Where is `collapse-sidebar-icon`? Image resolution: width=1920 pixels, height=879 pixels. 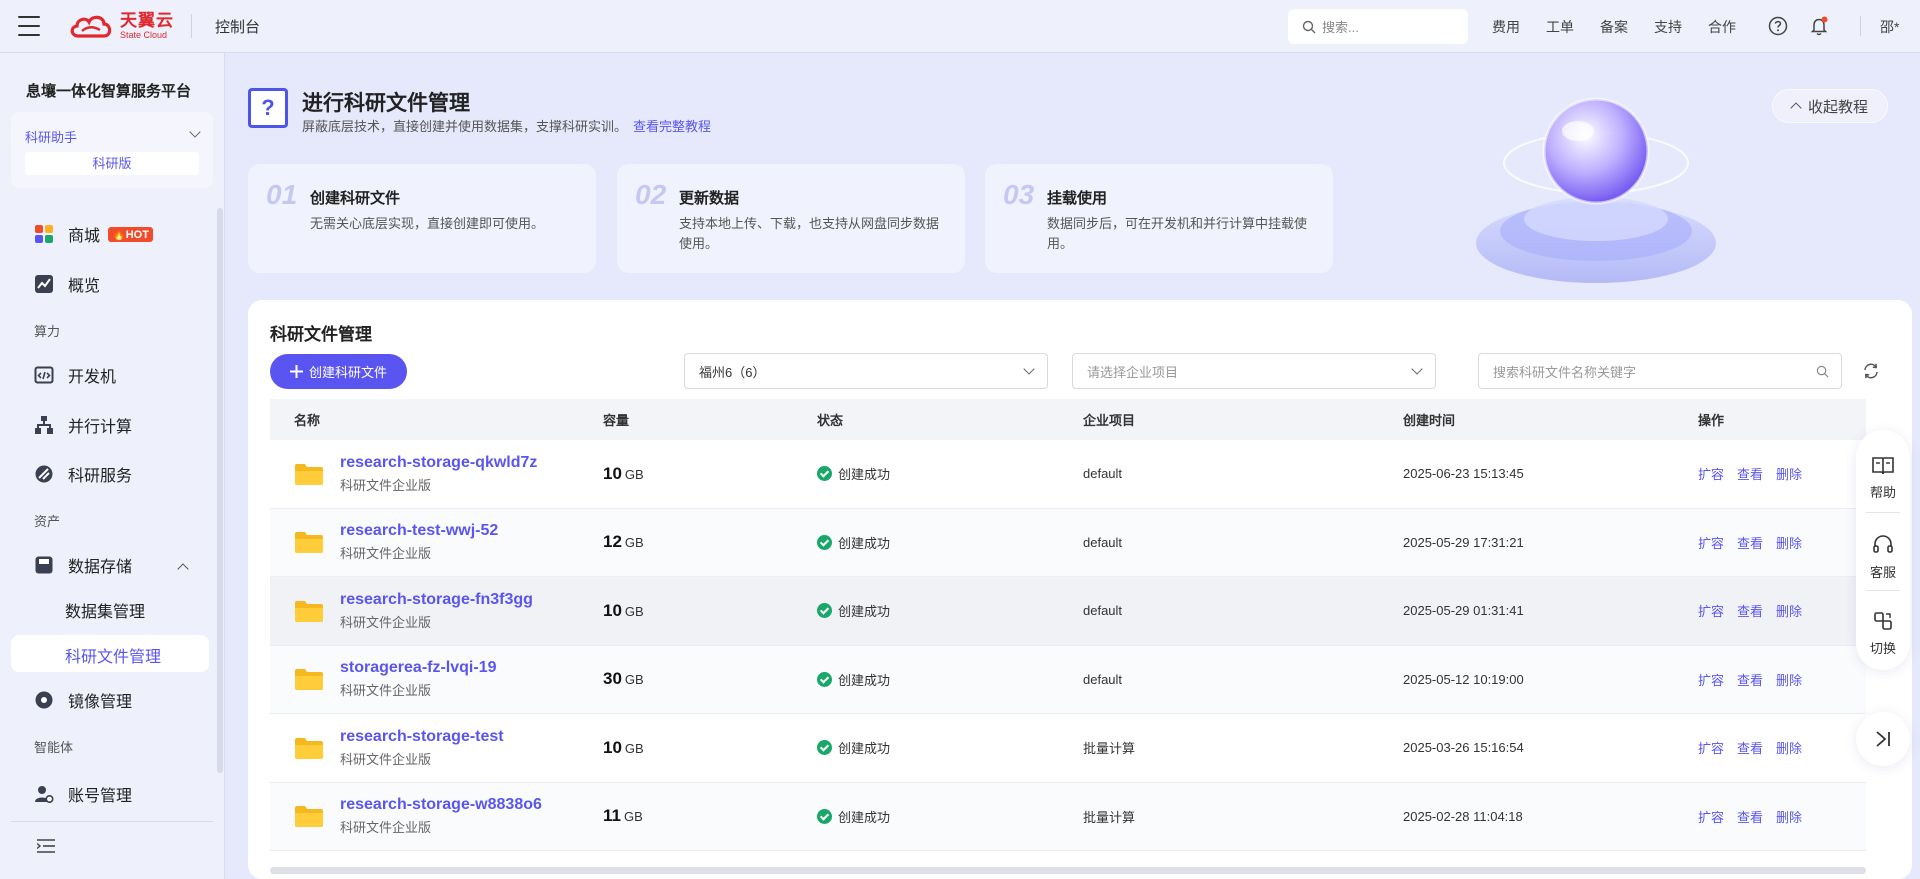 collapse-sidebar-icon is located at coordinates (46, 846).